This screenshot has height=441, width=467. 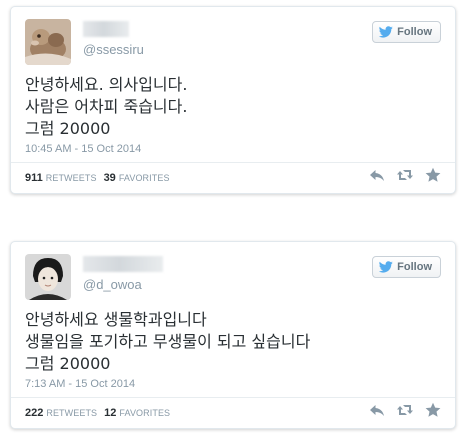 I want to click on user-handle: @d_owoa, so click(x=112, y=284).